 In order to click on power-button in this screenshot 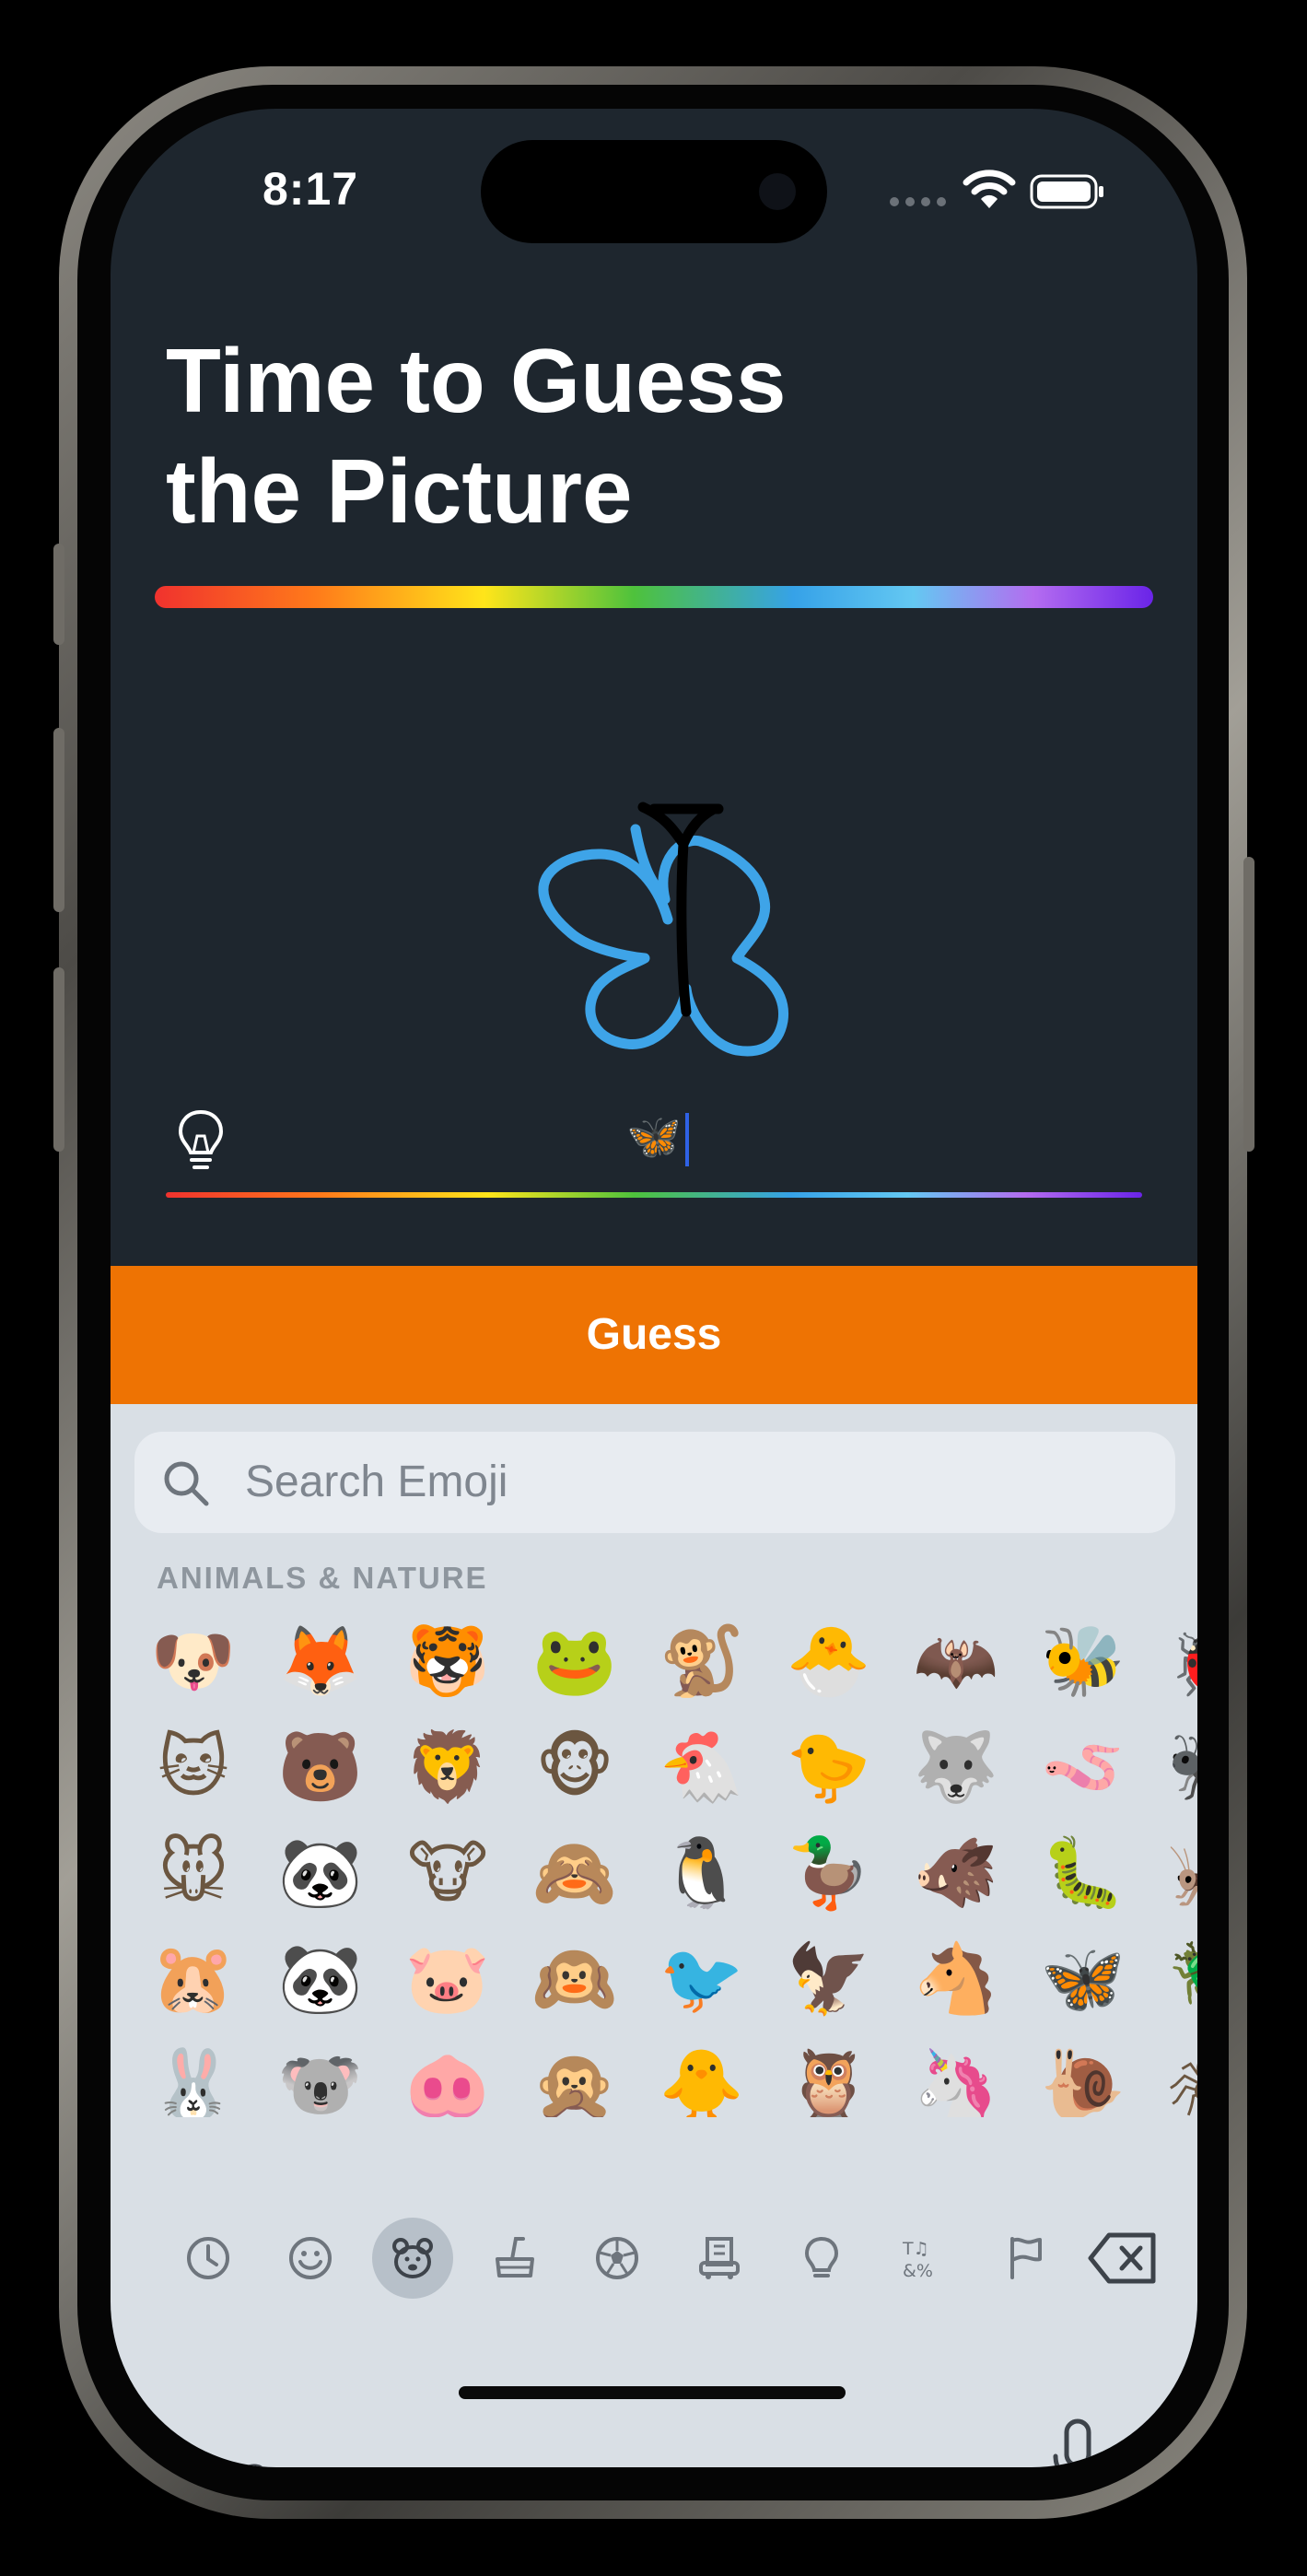, I will do `click(1248, 1004)`.